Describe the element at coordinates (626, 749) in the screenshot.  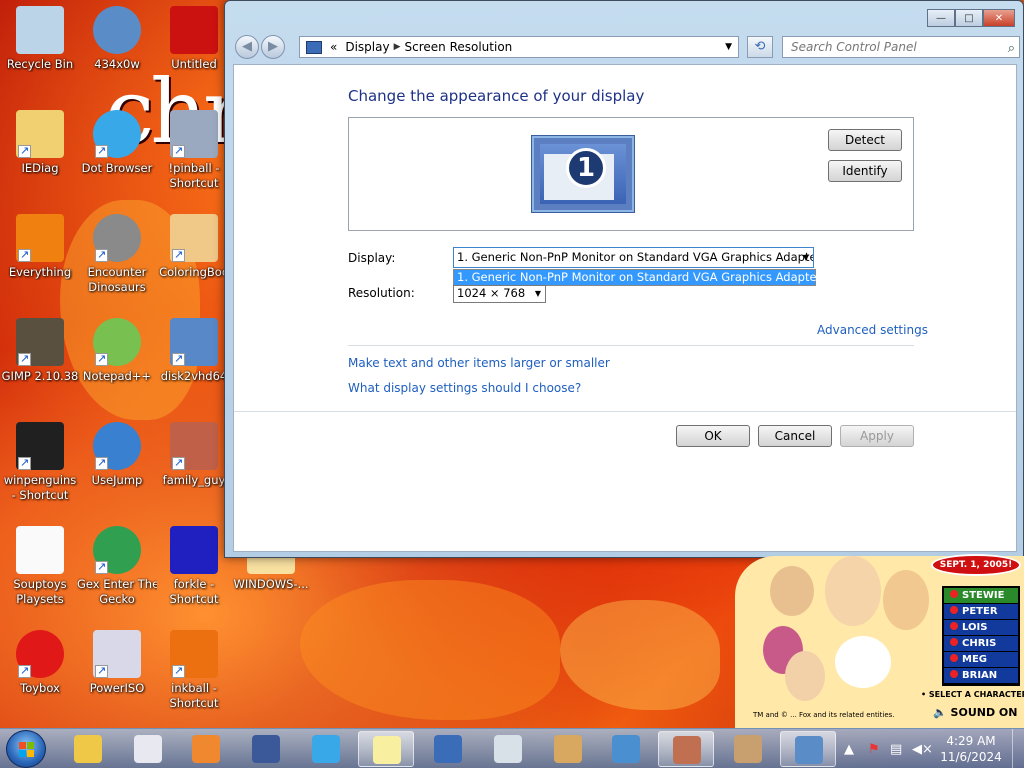
I see `taskbar-magnifier` at that location.